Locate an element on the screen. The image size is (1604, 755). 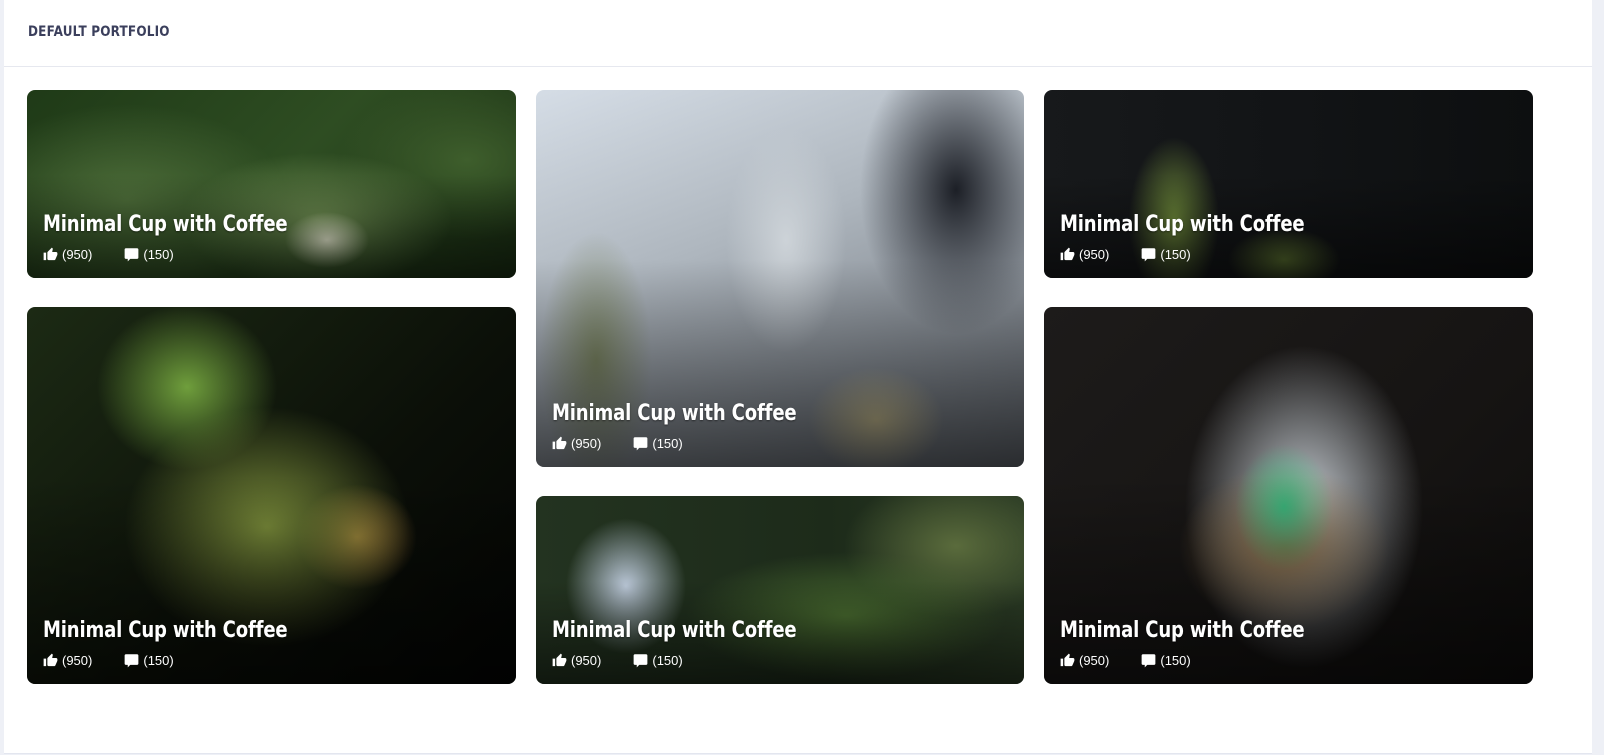
panel-header: DEFAULT PORTFOLIO is located at coordinates (798, 33).